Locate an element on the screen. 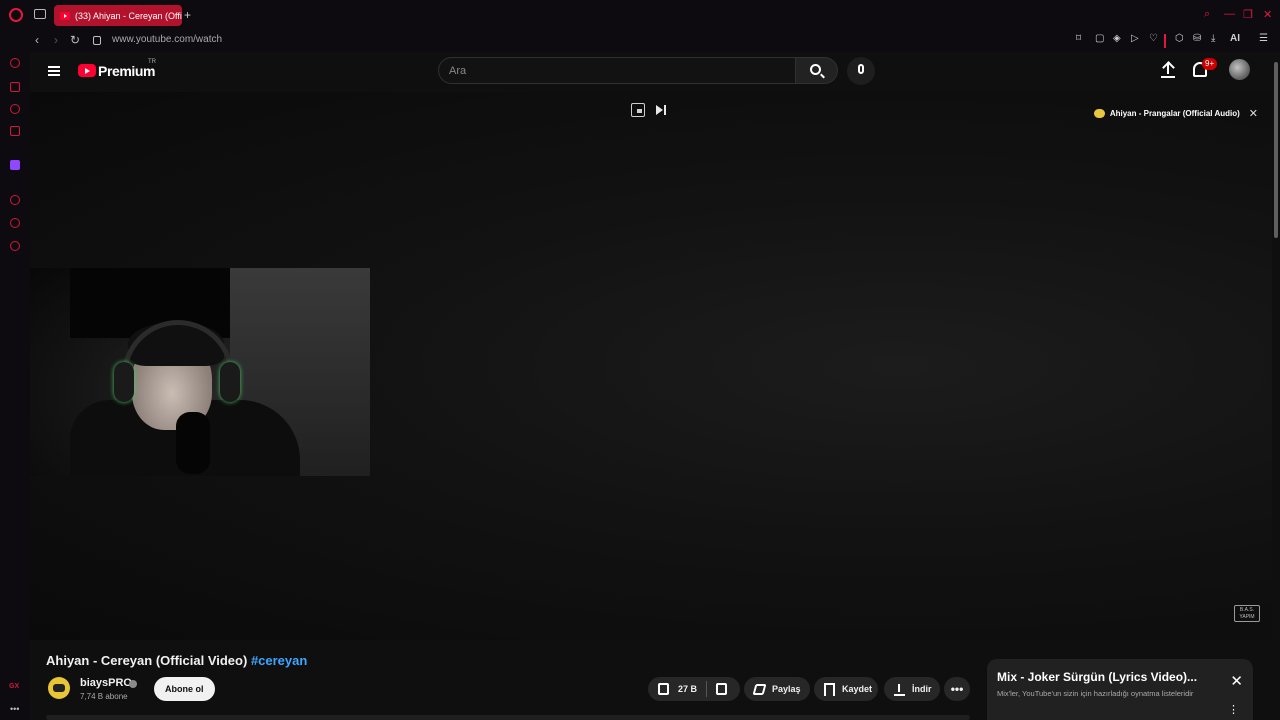  video-title-text: Ahiyan - Cereyan (Official Video) is located at coordinates (147, 660).